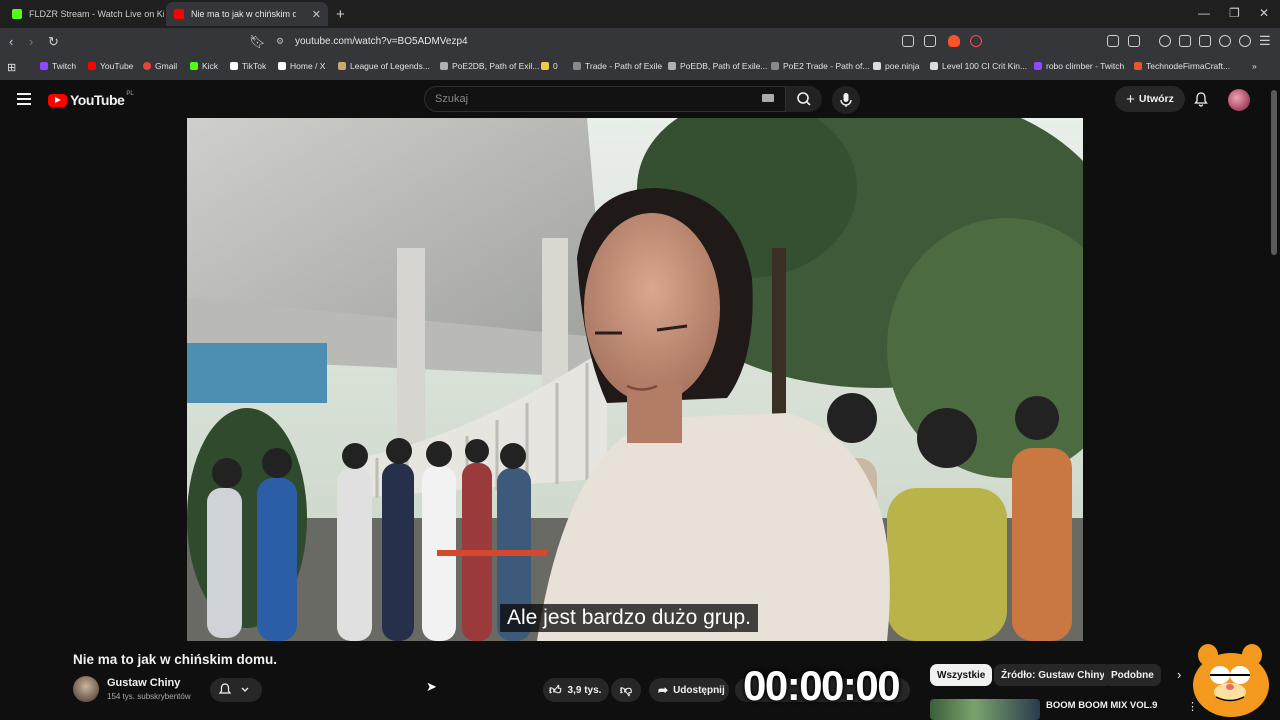  I want to click on search-input, so click(585, 99).